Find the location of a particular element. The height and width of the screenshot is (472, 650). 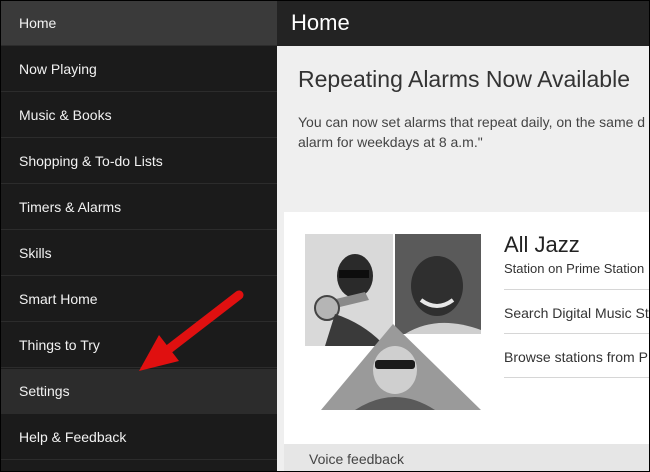

page-title: Home is located at coordinates (320, 22).